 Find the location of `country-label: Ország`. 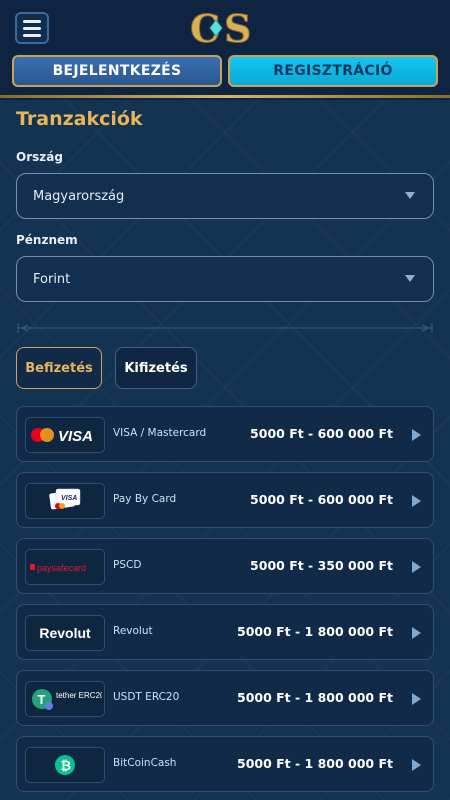

country-label: Ország is located at coordinates (39, 157).